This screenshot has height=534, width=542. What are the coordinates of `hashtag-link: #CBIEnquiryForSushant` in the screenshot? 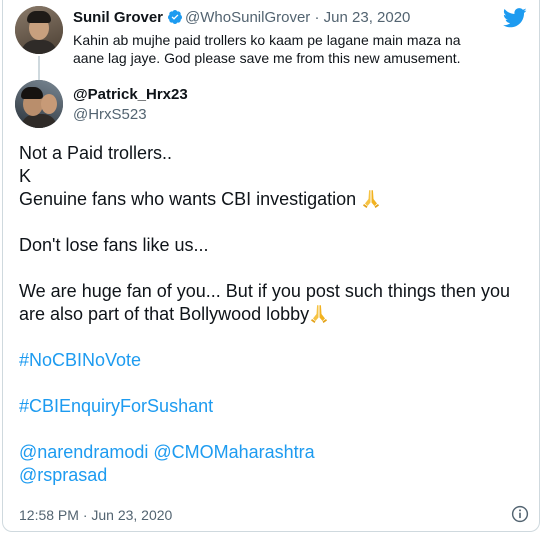 It's located at (116, 406).